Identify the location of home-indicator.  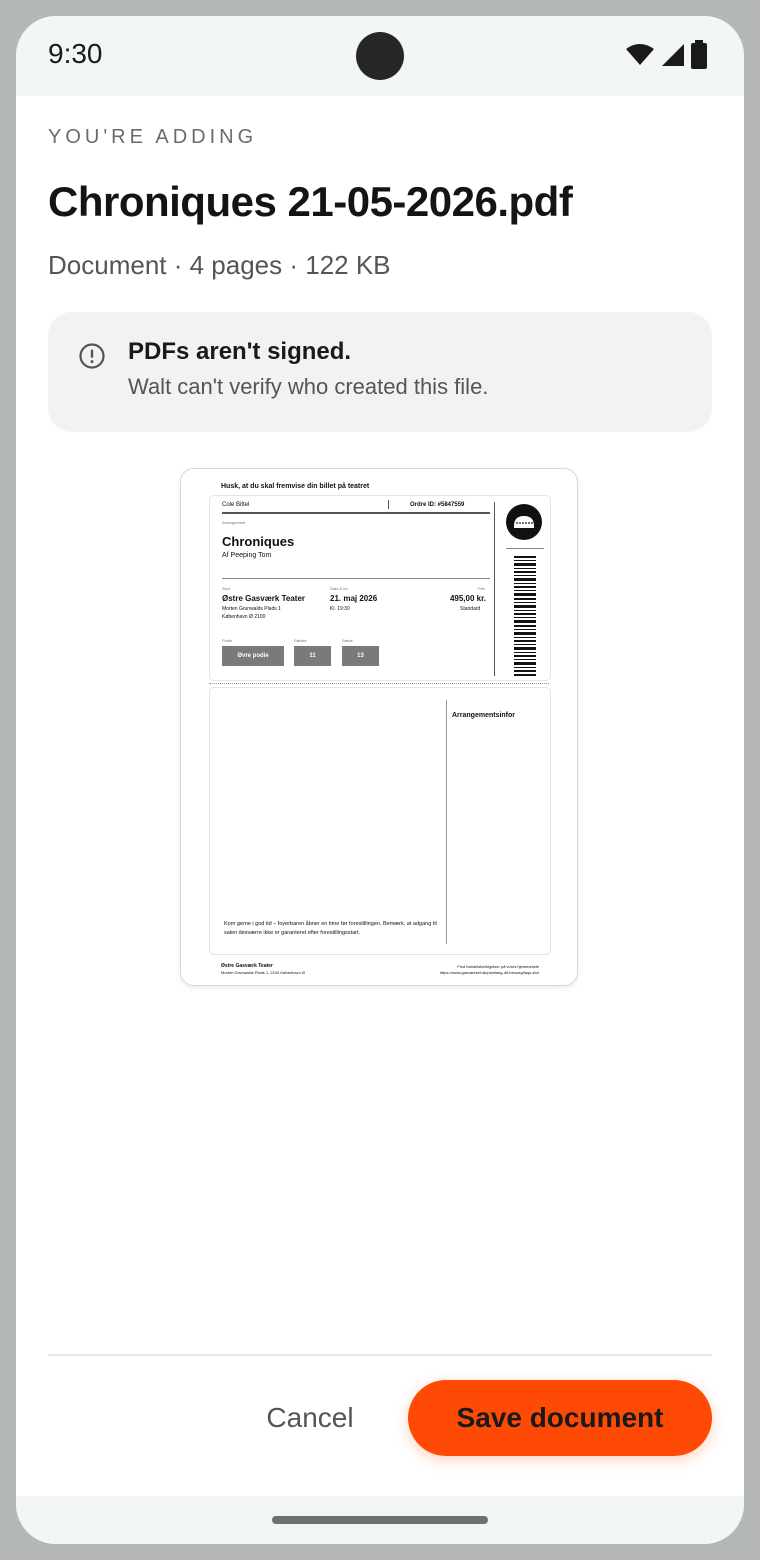
(380, 1520).